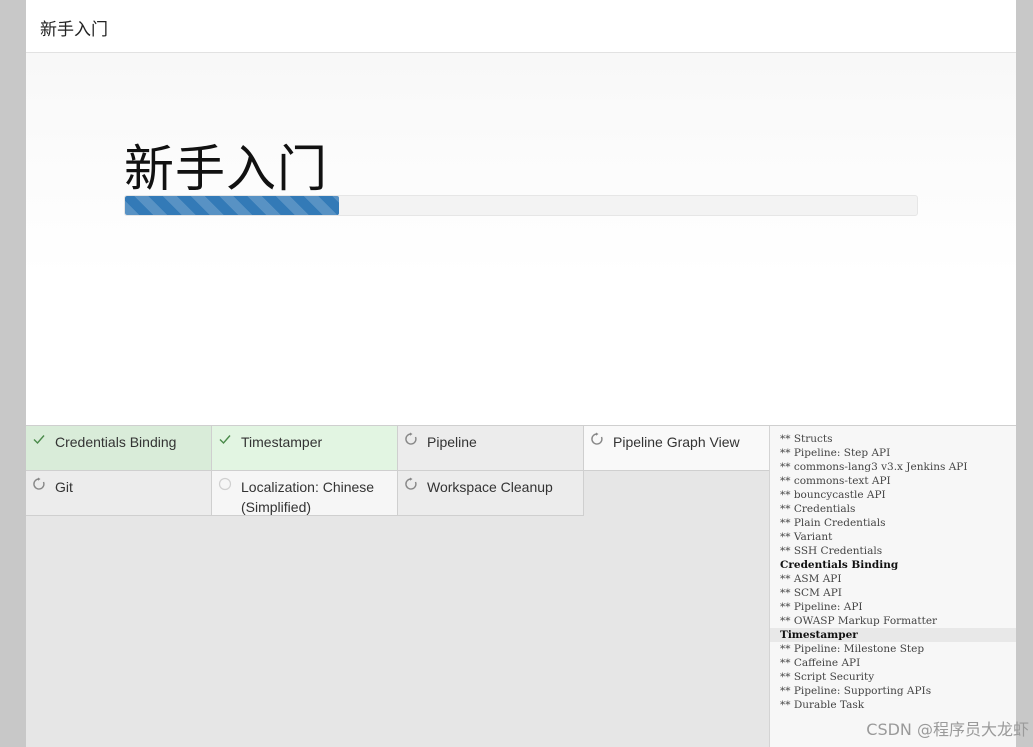  What do you see at coordinates (490, 487) in the screenshot?
I see `plugin-name: Workspace Cleanup` at bounding box center [490, 487].